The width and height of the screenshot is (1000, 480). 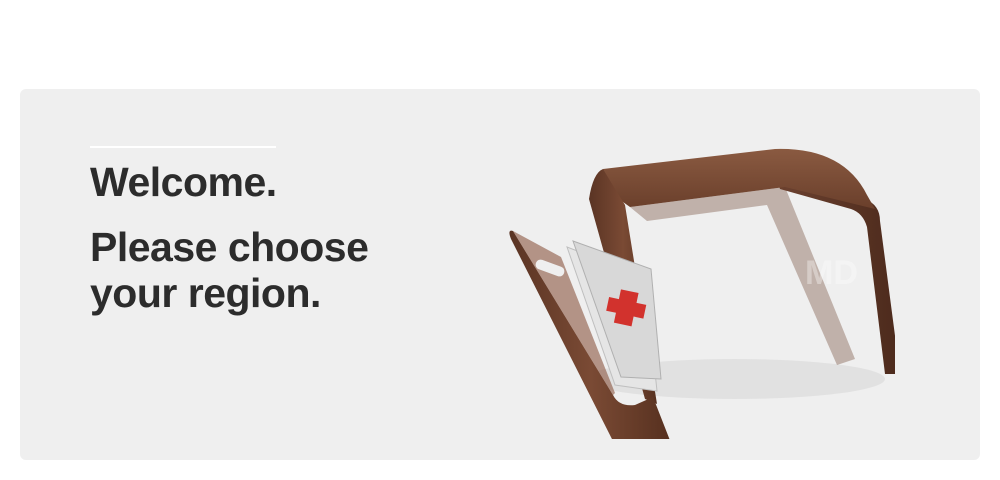 I want to click on watermark-logo: MD, so click(x=831, y=273).